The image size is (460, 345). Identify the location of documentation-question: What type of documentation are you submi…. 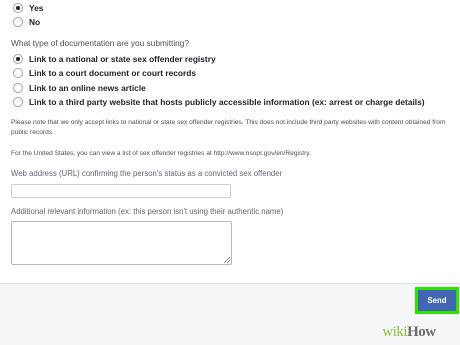
(100, 43).